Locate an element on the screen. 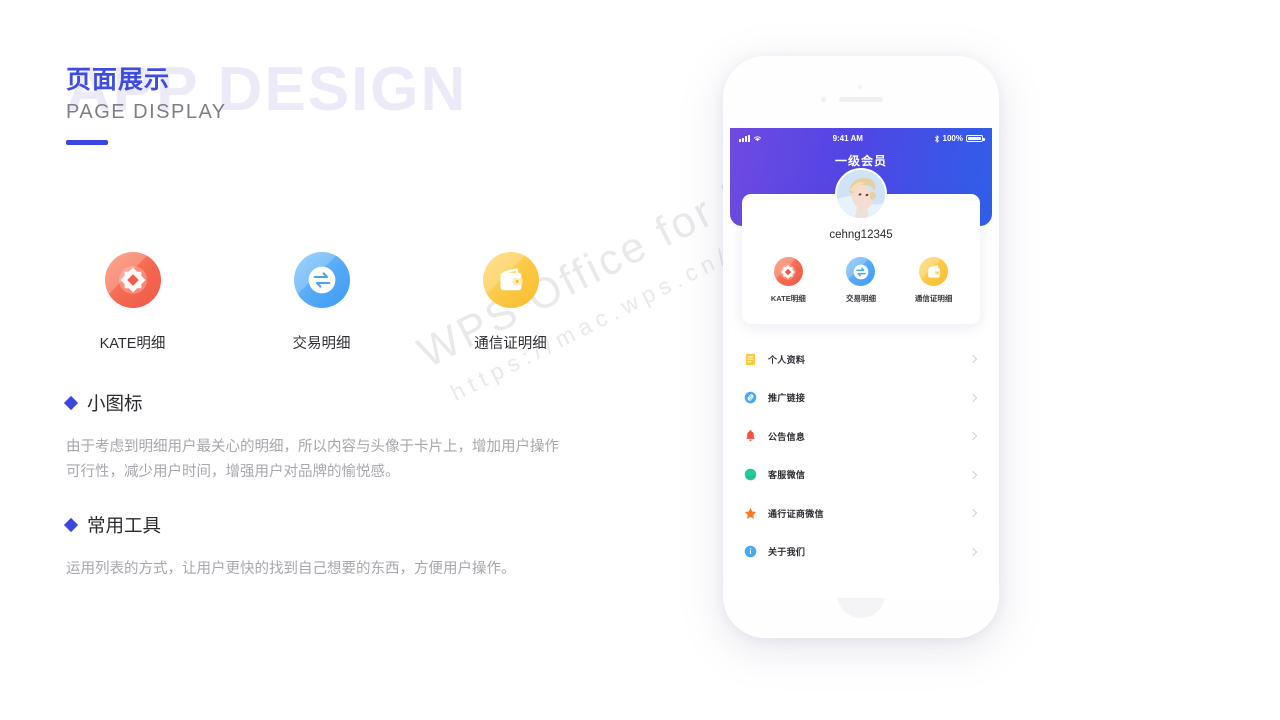  menu-item-support-wechat: 客服微信 is located at coordinates (861, 475).